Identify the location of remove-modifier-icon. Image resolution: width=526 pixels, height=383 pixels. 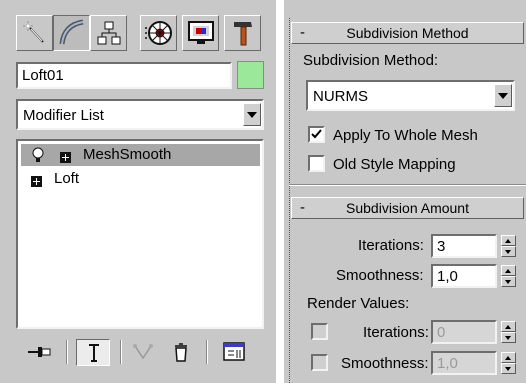
(181, 352).